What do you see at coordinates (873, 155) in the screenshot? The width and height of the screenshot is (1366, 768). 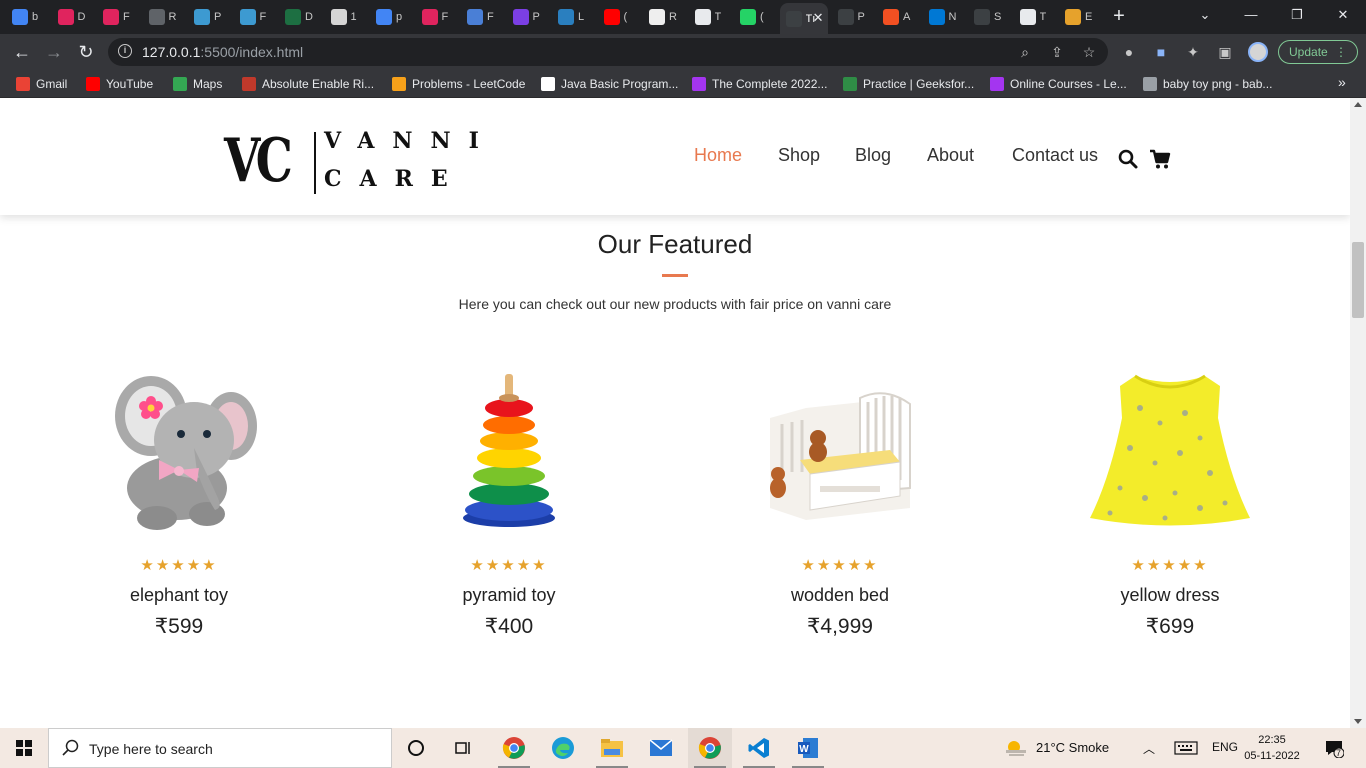 I see `nav-blog: Blog` at bounding box center [873, 155].